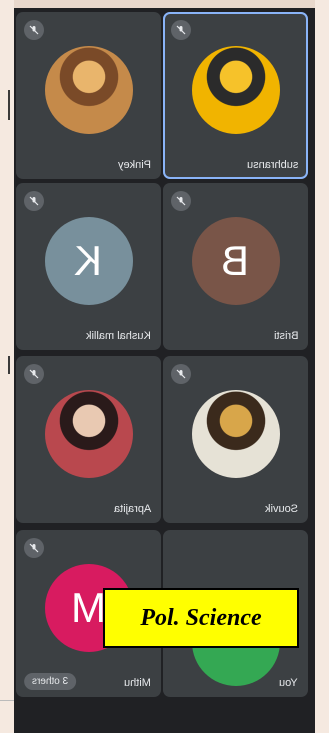  I want to click on participant-tile: Pinkey, so click(88, 95).